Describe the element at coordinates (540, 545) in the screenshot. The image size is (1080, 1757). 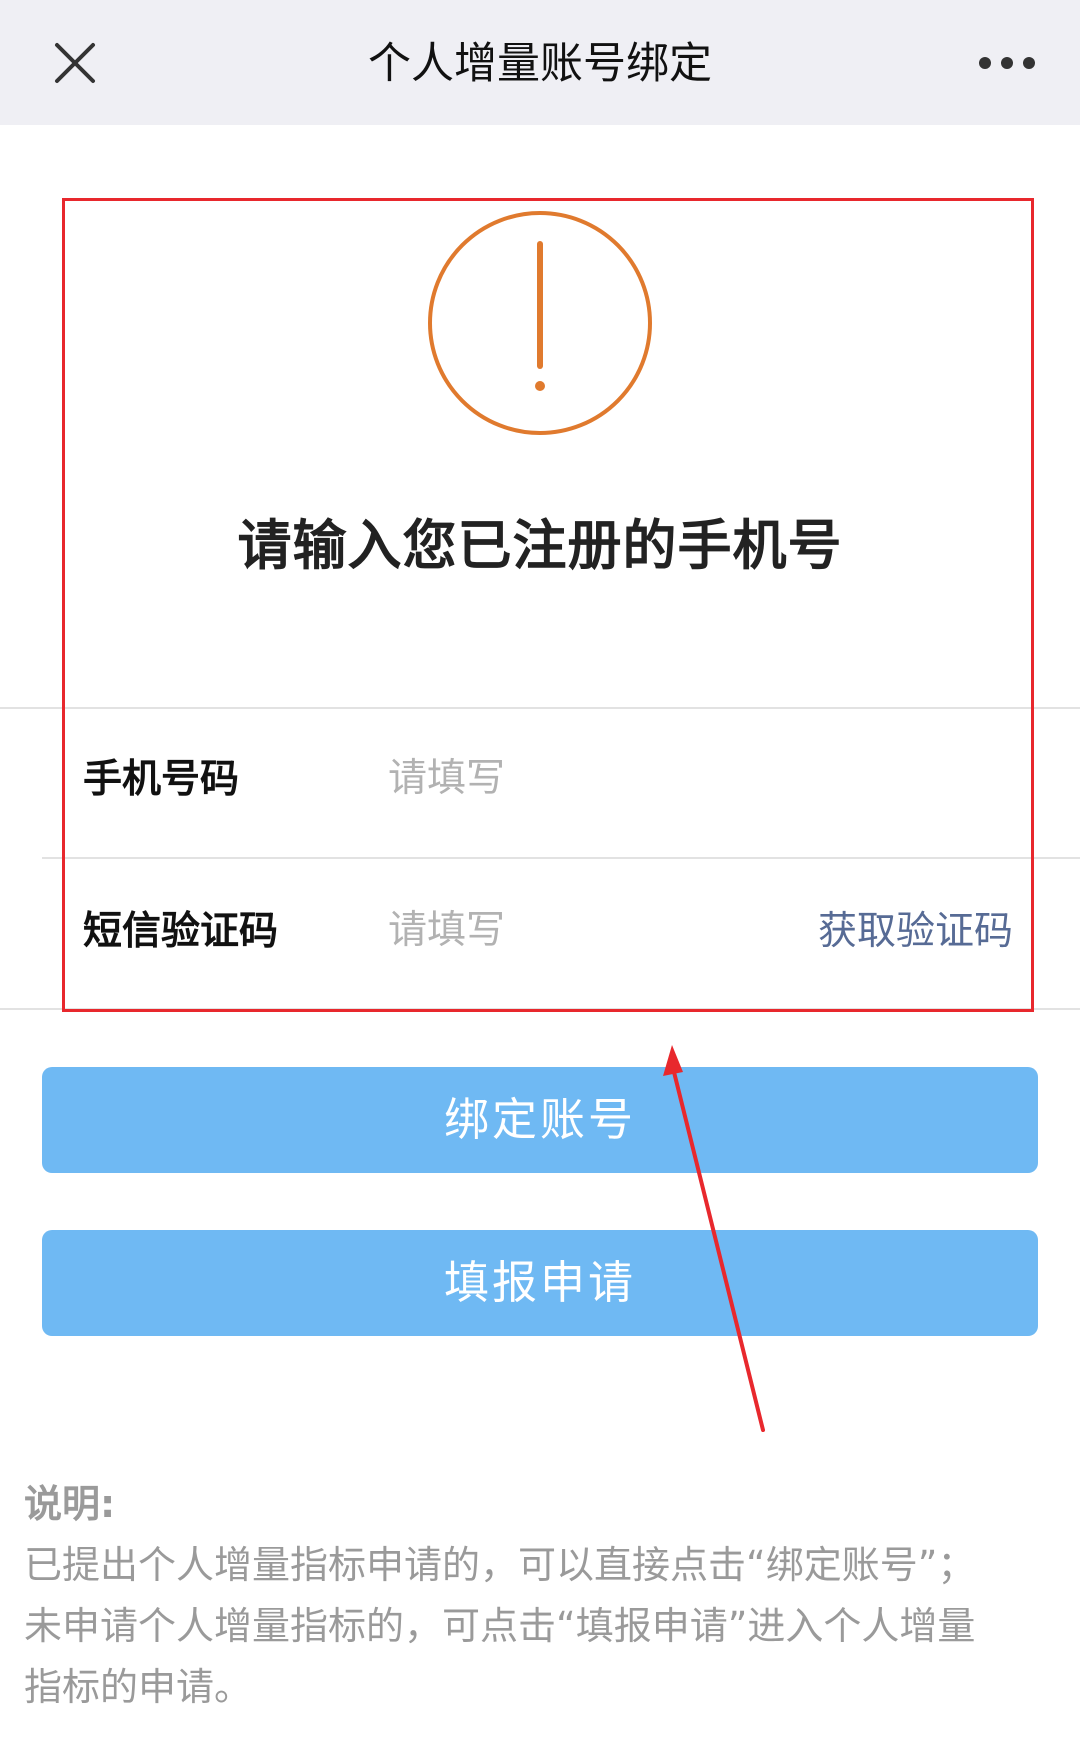
I see `prompt-title: 请输入您已注册的手机号` at that location.